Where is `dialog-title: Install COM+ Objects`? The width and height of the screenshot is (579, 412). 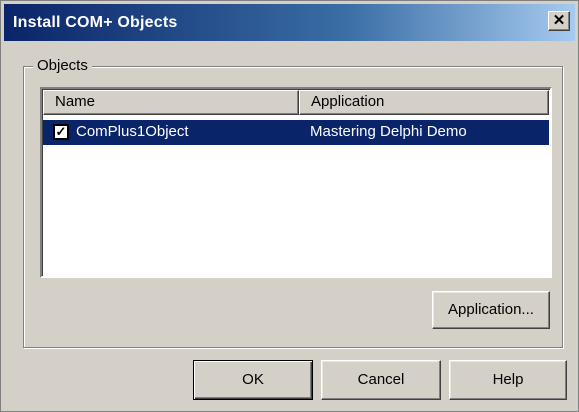
dialog-title: Install COM+ Objects is located at coordinates (95, 22).